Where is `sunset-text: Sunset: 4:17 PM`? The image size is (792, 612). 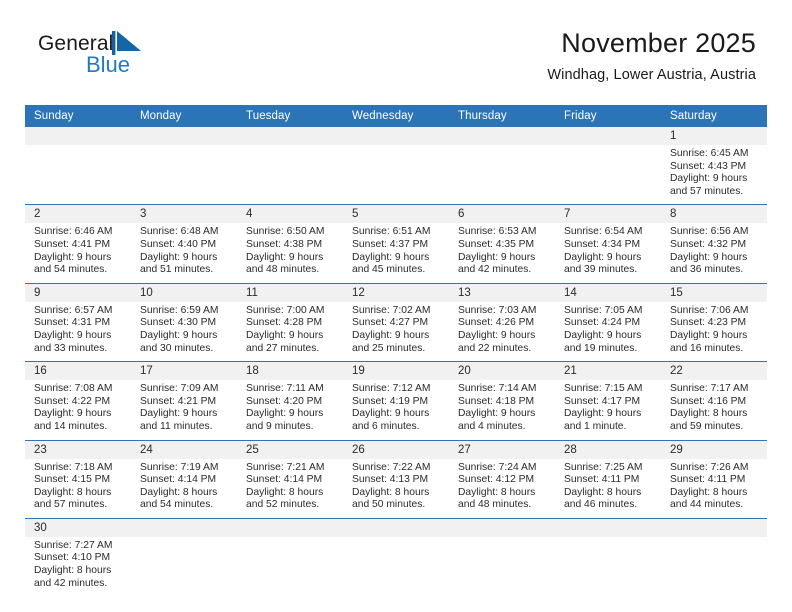
sunset-text: Sunset: 4:17 PM is located at coordinates (602, 401).